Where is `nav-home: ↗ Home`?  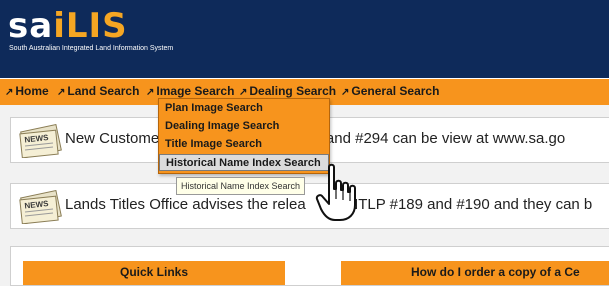 nav-home: ↗ Home is located at coordinates (27, 91).